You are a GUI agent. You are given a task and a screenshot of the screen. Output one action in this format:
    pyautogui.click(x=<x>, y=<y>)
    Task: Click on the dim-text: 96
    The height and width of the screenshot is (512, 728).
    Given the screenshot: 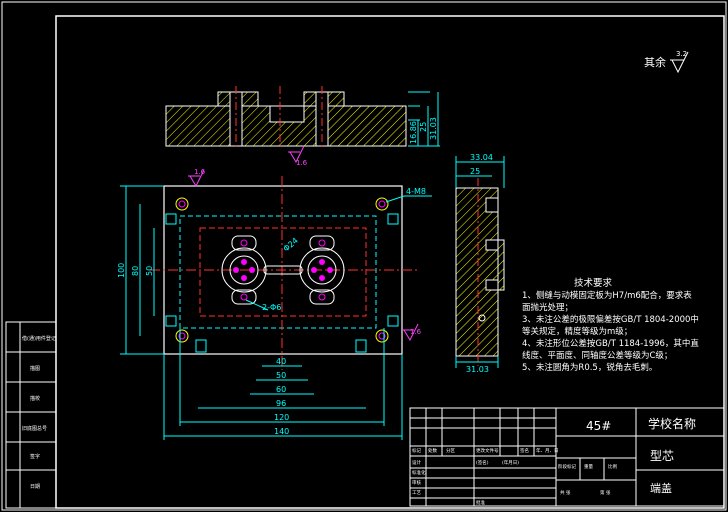 What is the action you would take?
    pyautogui.click(x=281, y=403)
    